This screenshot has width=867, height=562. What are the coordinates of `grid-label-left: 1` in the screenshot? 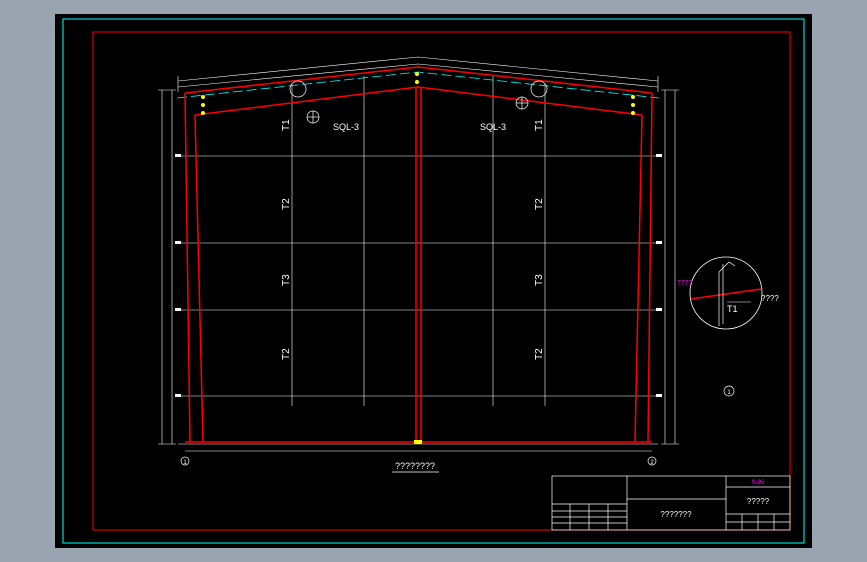 It's located at (185, 463).